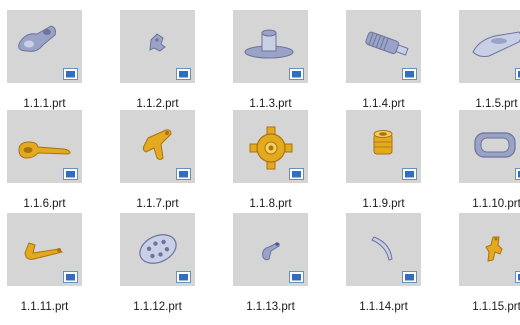  I want to click on file-name: 1.1.7.prt, so click(157, 204).